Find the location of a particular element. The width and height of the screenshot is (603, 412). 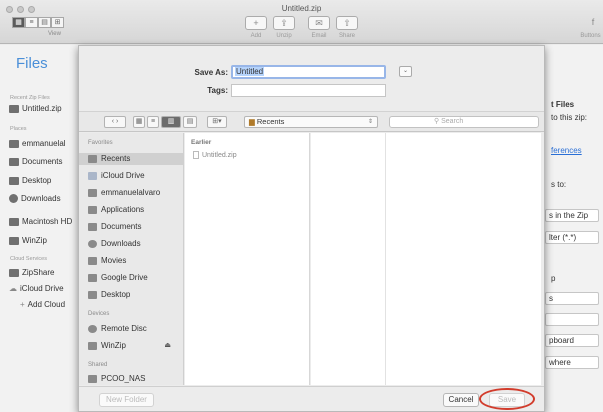

new-folder-button: New Folder is located at coordinates (126, 400).